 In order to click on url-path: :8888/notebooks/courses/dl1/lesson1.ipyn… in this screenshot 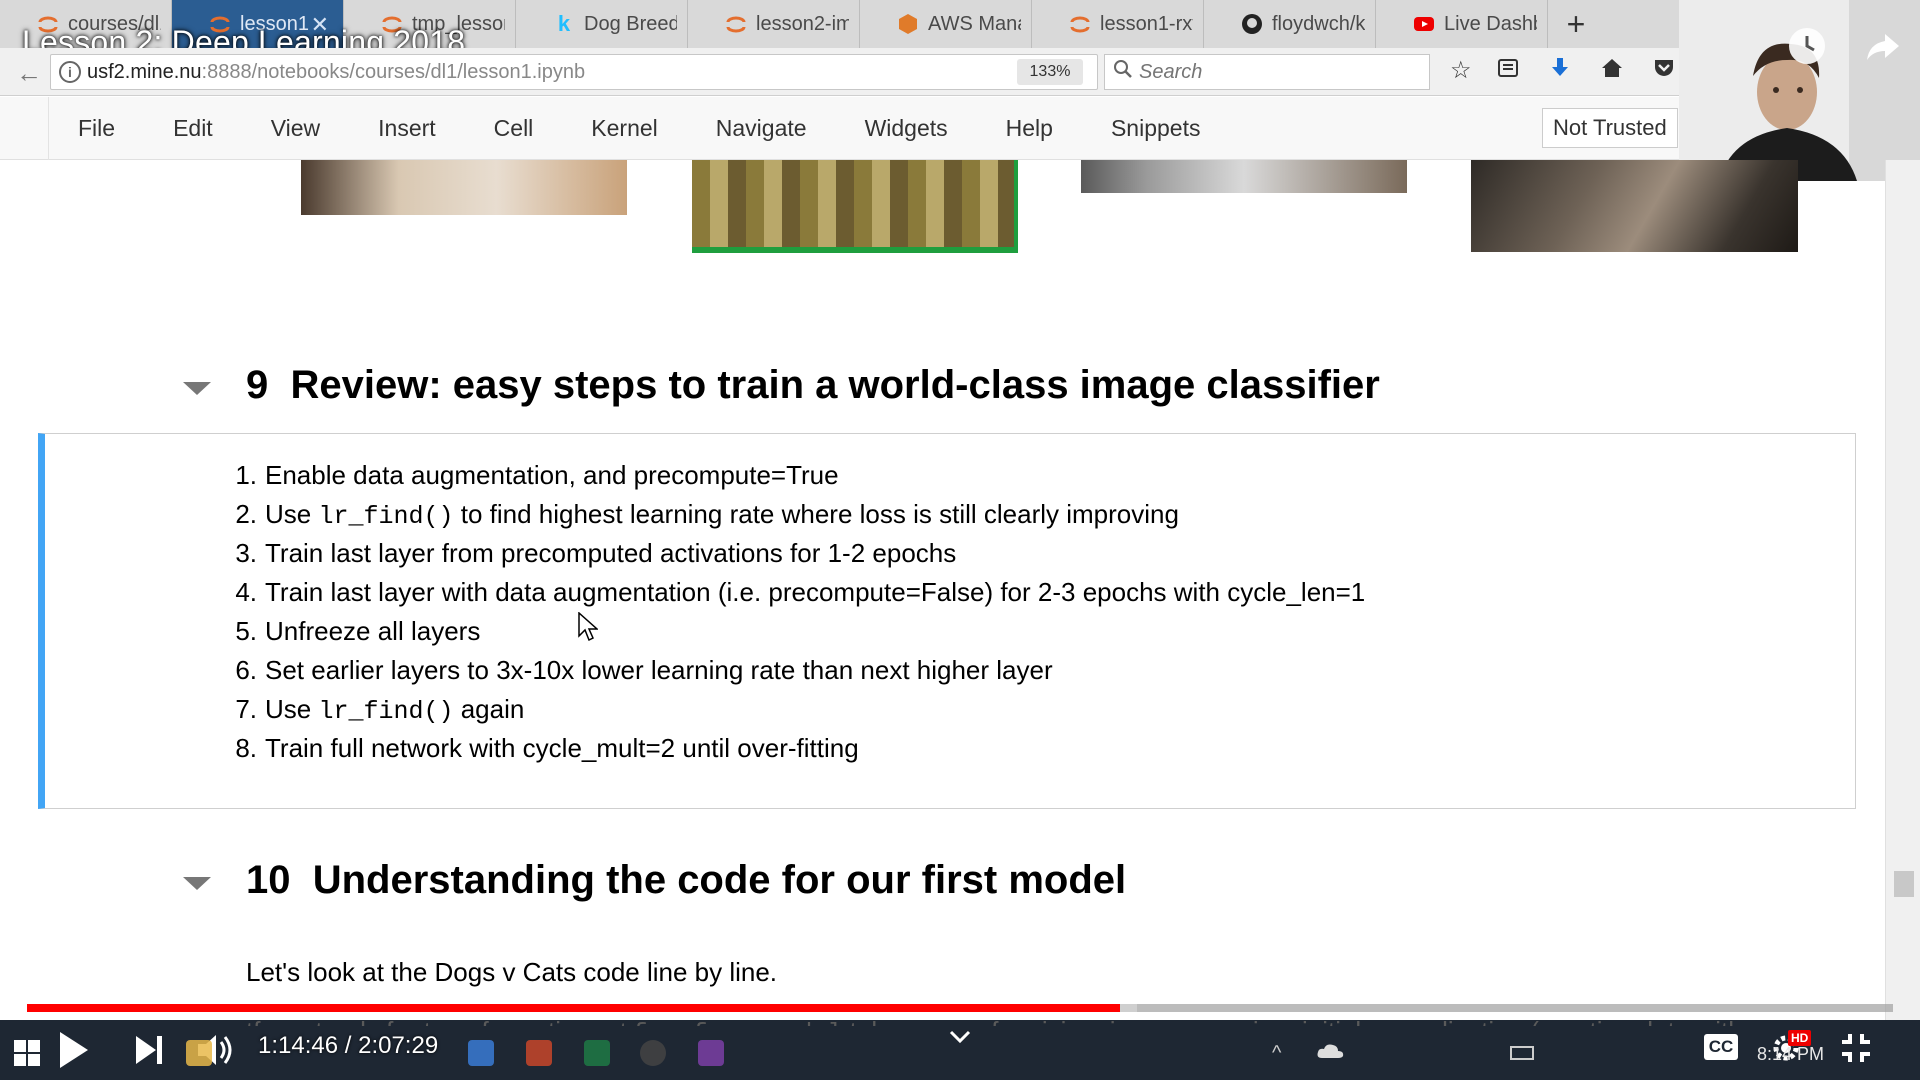, I will do `click(393, 72)`.